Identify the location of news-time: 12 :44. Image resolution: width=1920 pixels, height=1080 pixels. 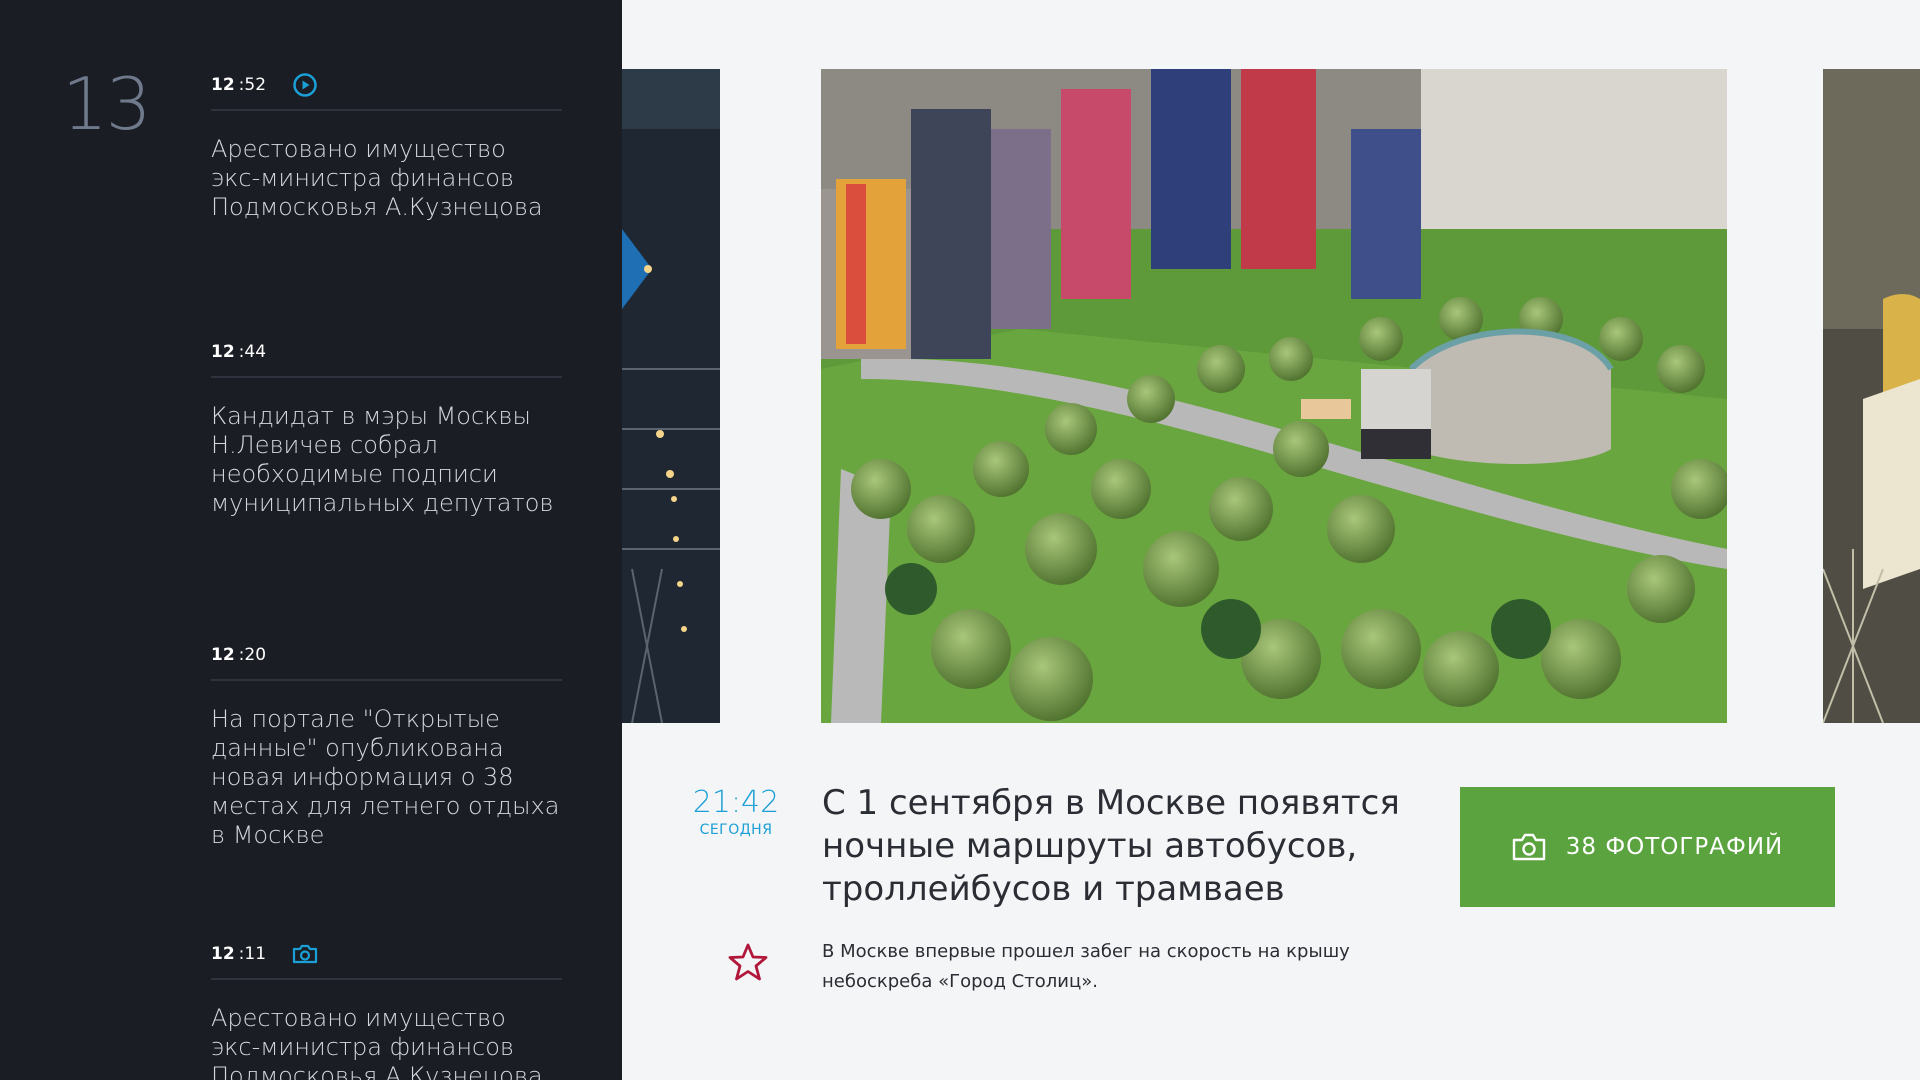
(386, 353).